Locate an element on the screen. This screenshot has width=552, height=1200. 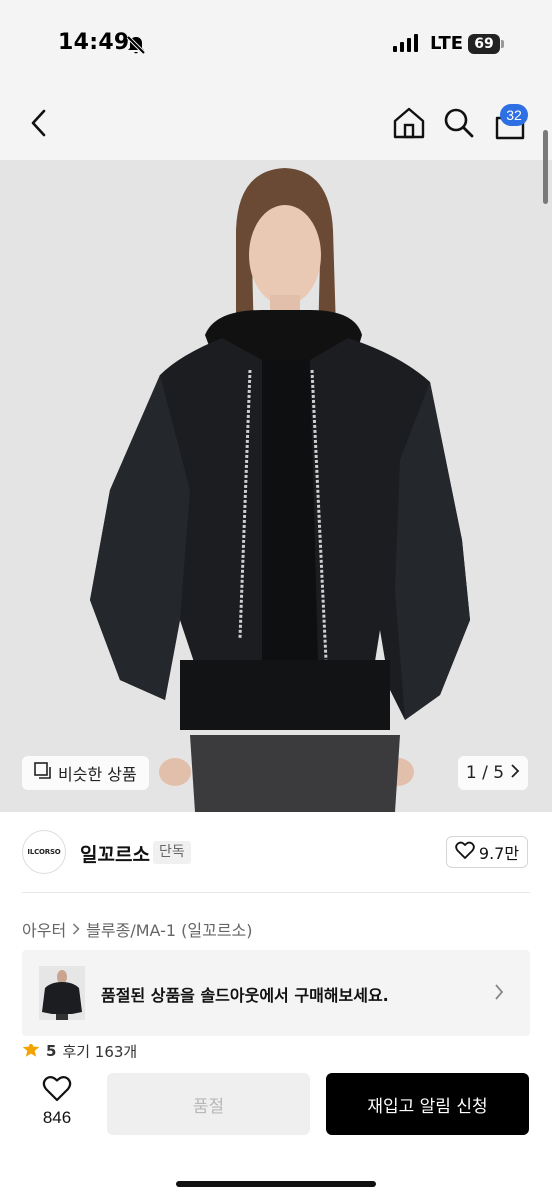
brand-like-button: 9.7만 is located at coordinates (487, 852).